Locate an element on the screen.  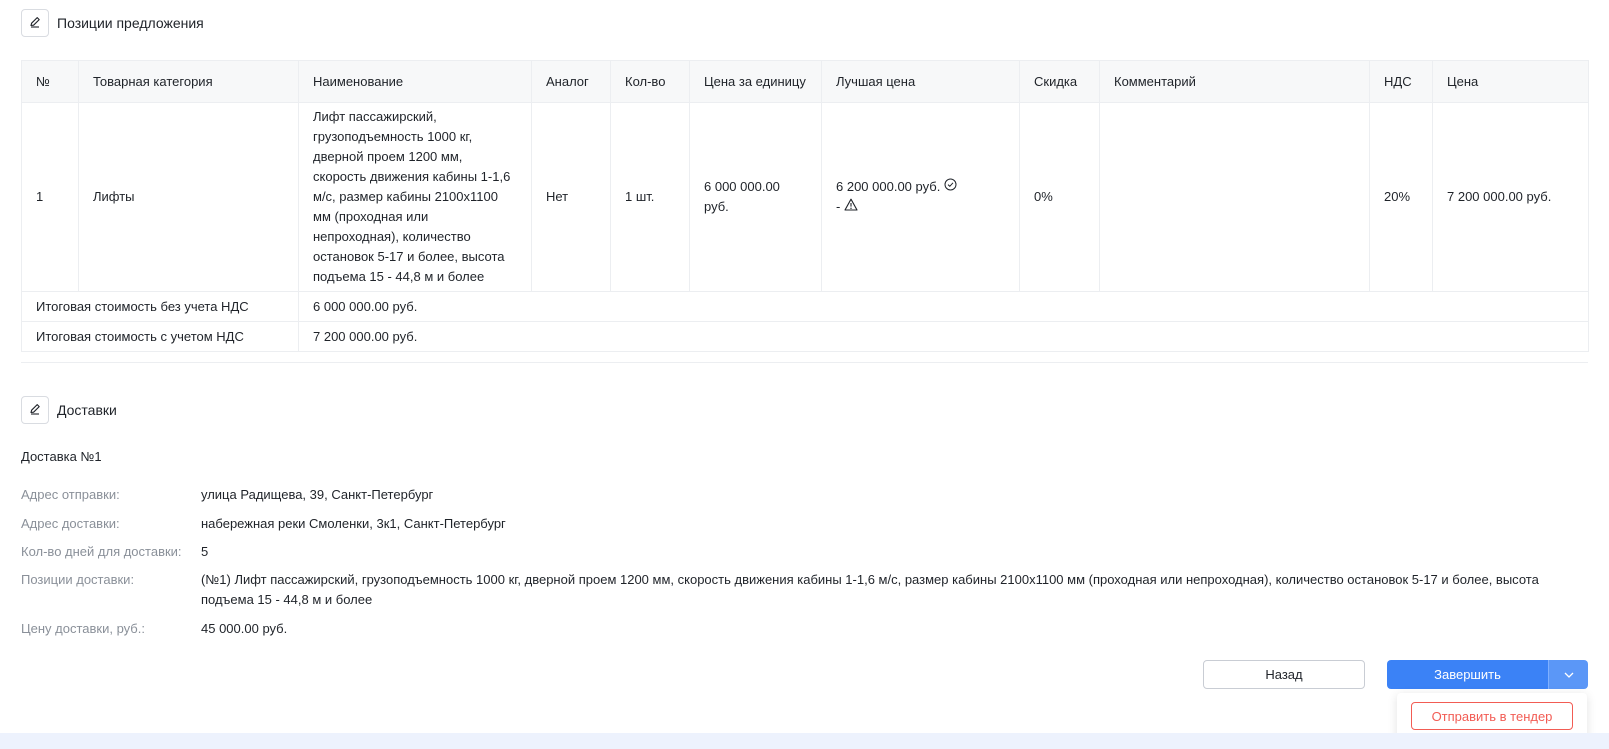
col-header-discount: Скидка is located at coordinates (1059, 81).